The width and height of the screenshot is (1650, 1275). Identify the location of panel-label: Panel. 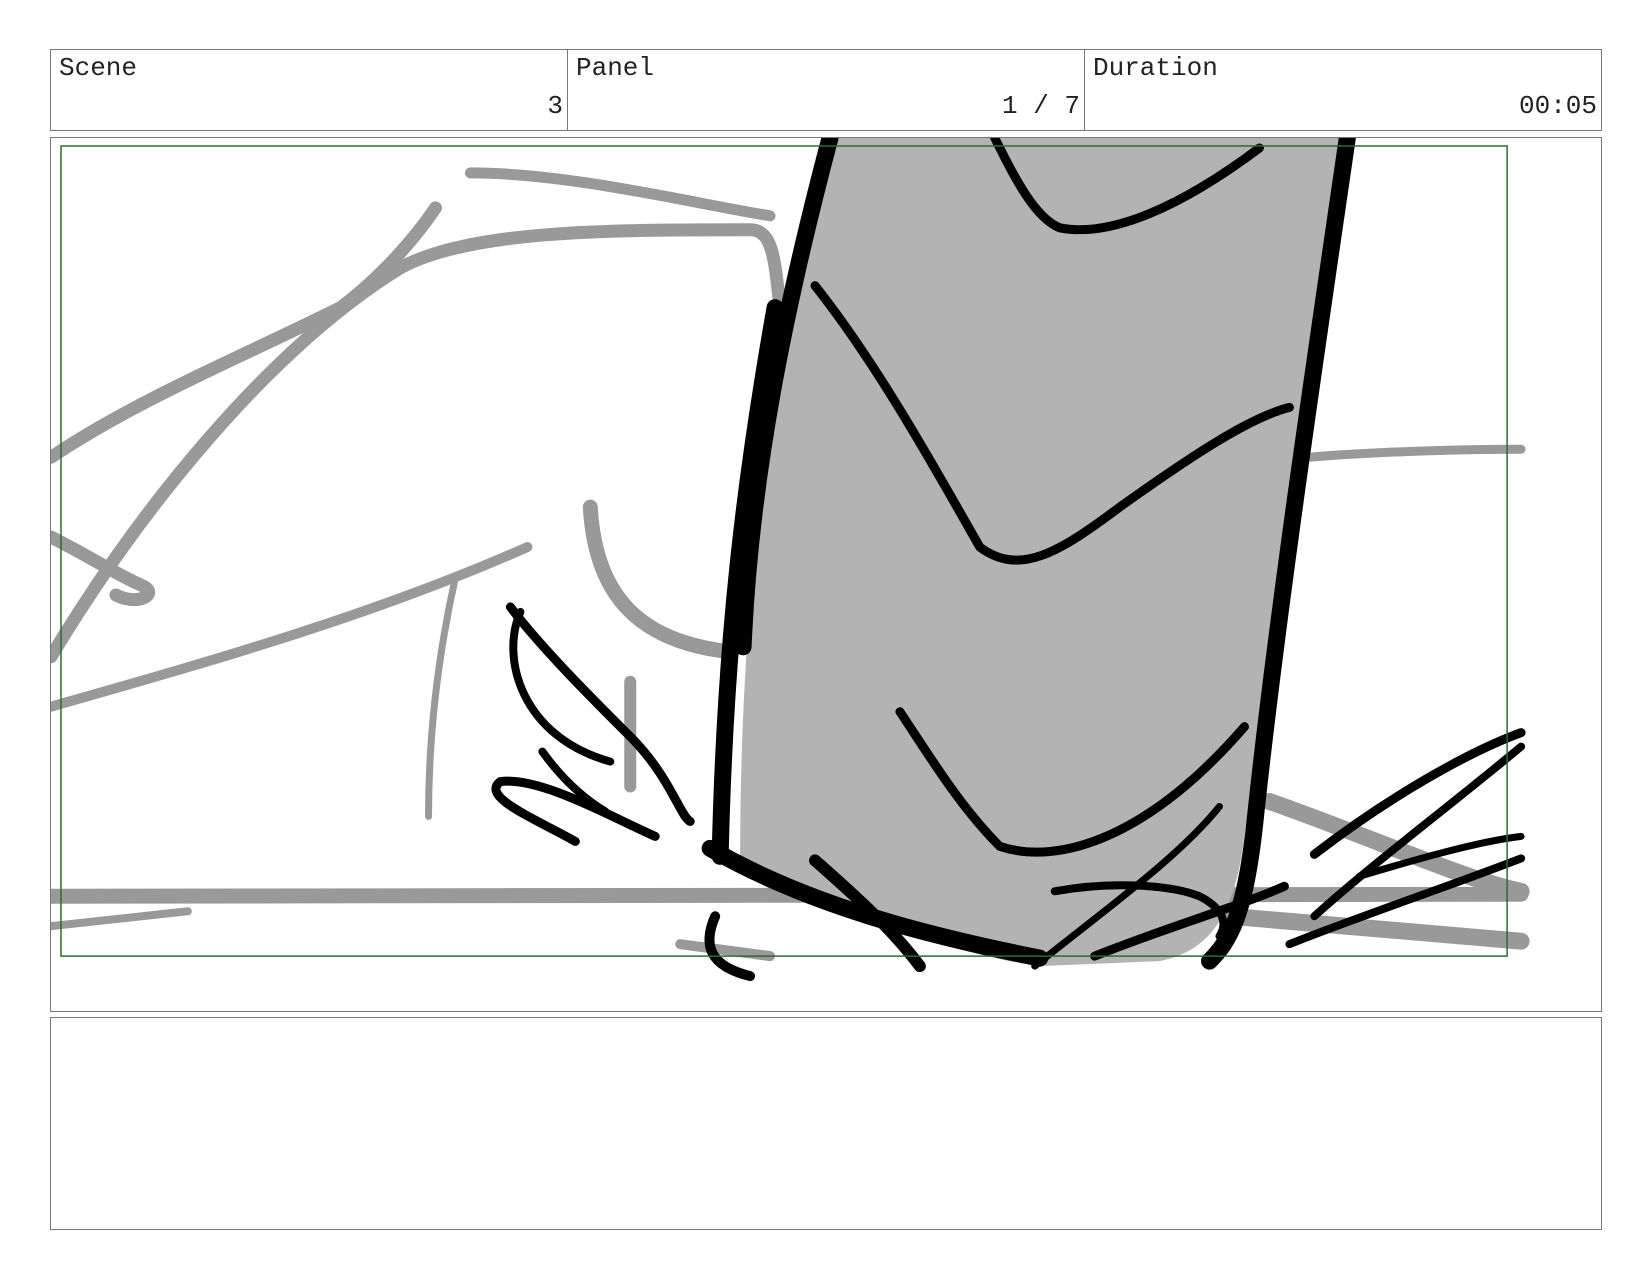
(615, 68).